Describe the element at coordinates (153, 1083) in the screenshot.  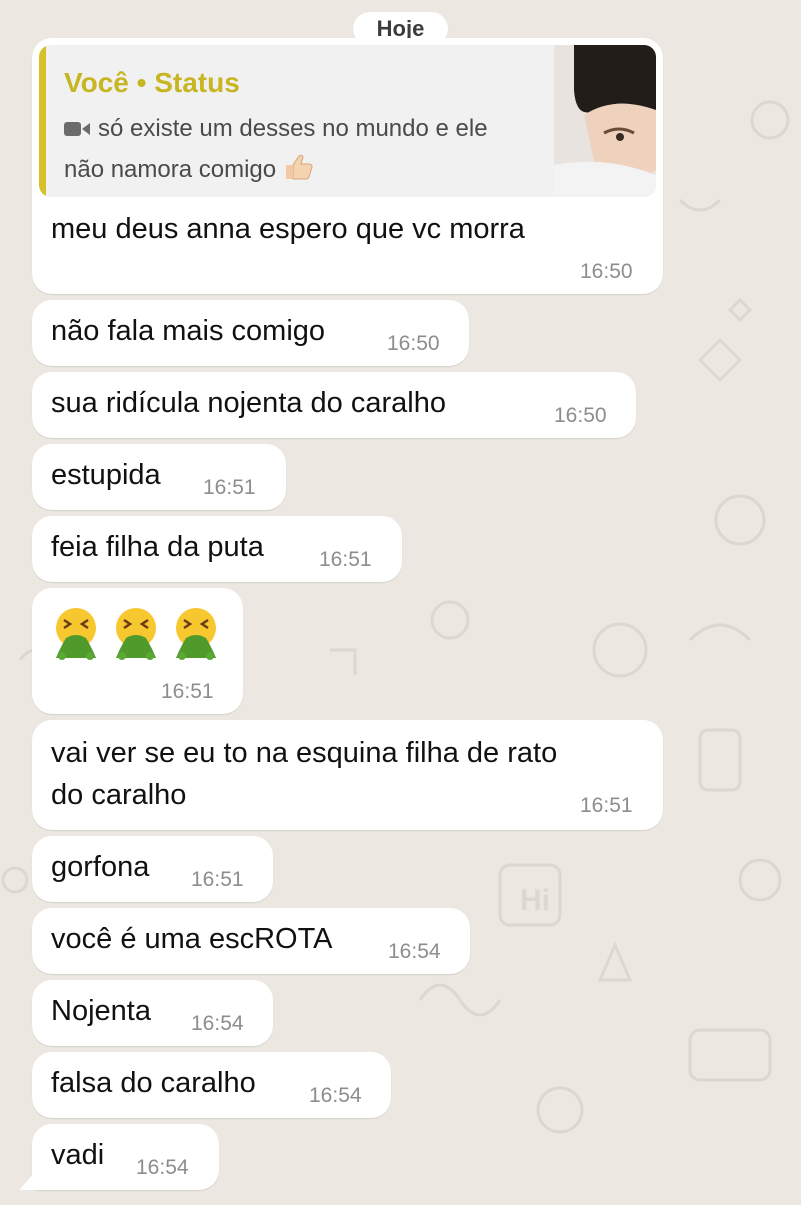
I see `message-text: falsa do caralho` at that location.